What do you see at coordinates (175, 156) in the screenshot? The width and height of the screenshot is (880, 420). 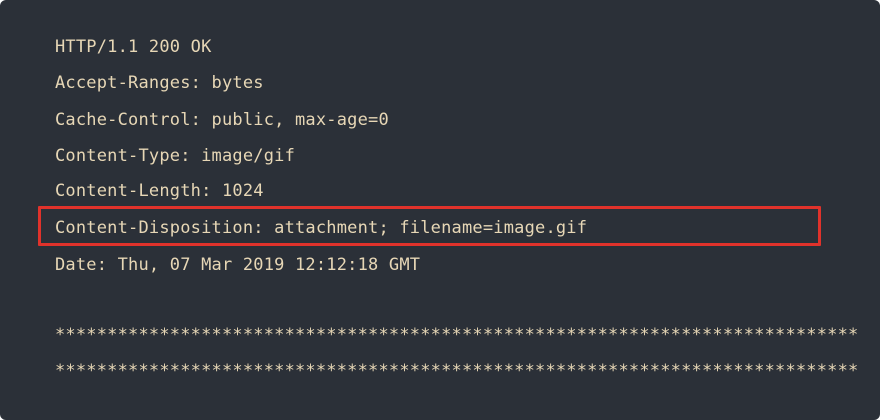 I see `content-type-header: Content-Type: image/gif` at bounding box center [175, 156].